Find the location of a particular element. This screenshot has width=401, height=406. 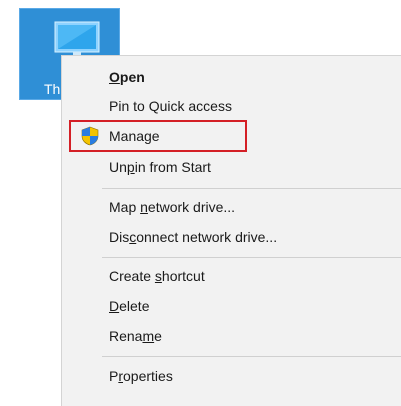

menu-item-rename: Rename is located at coordinates (231, 336).